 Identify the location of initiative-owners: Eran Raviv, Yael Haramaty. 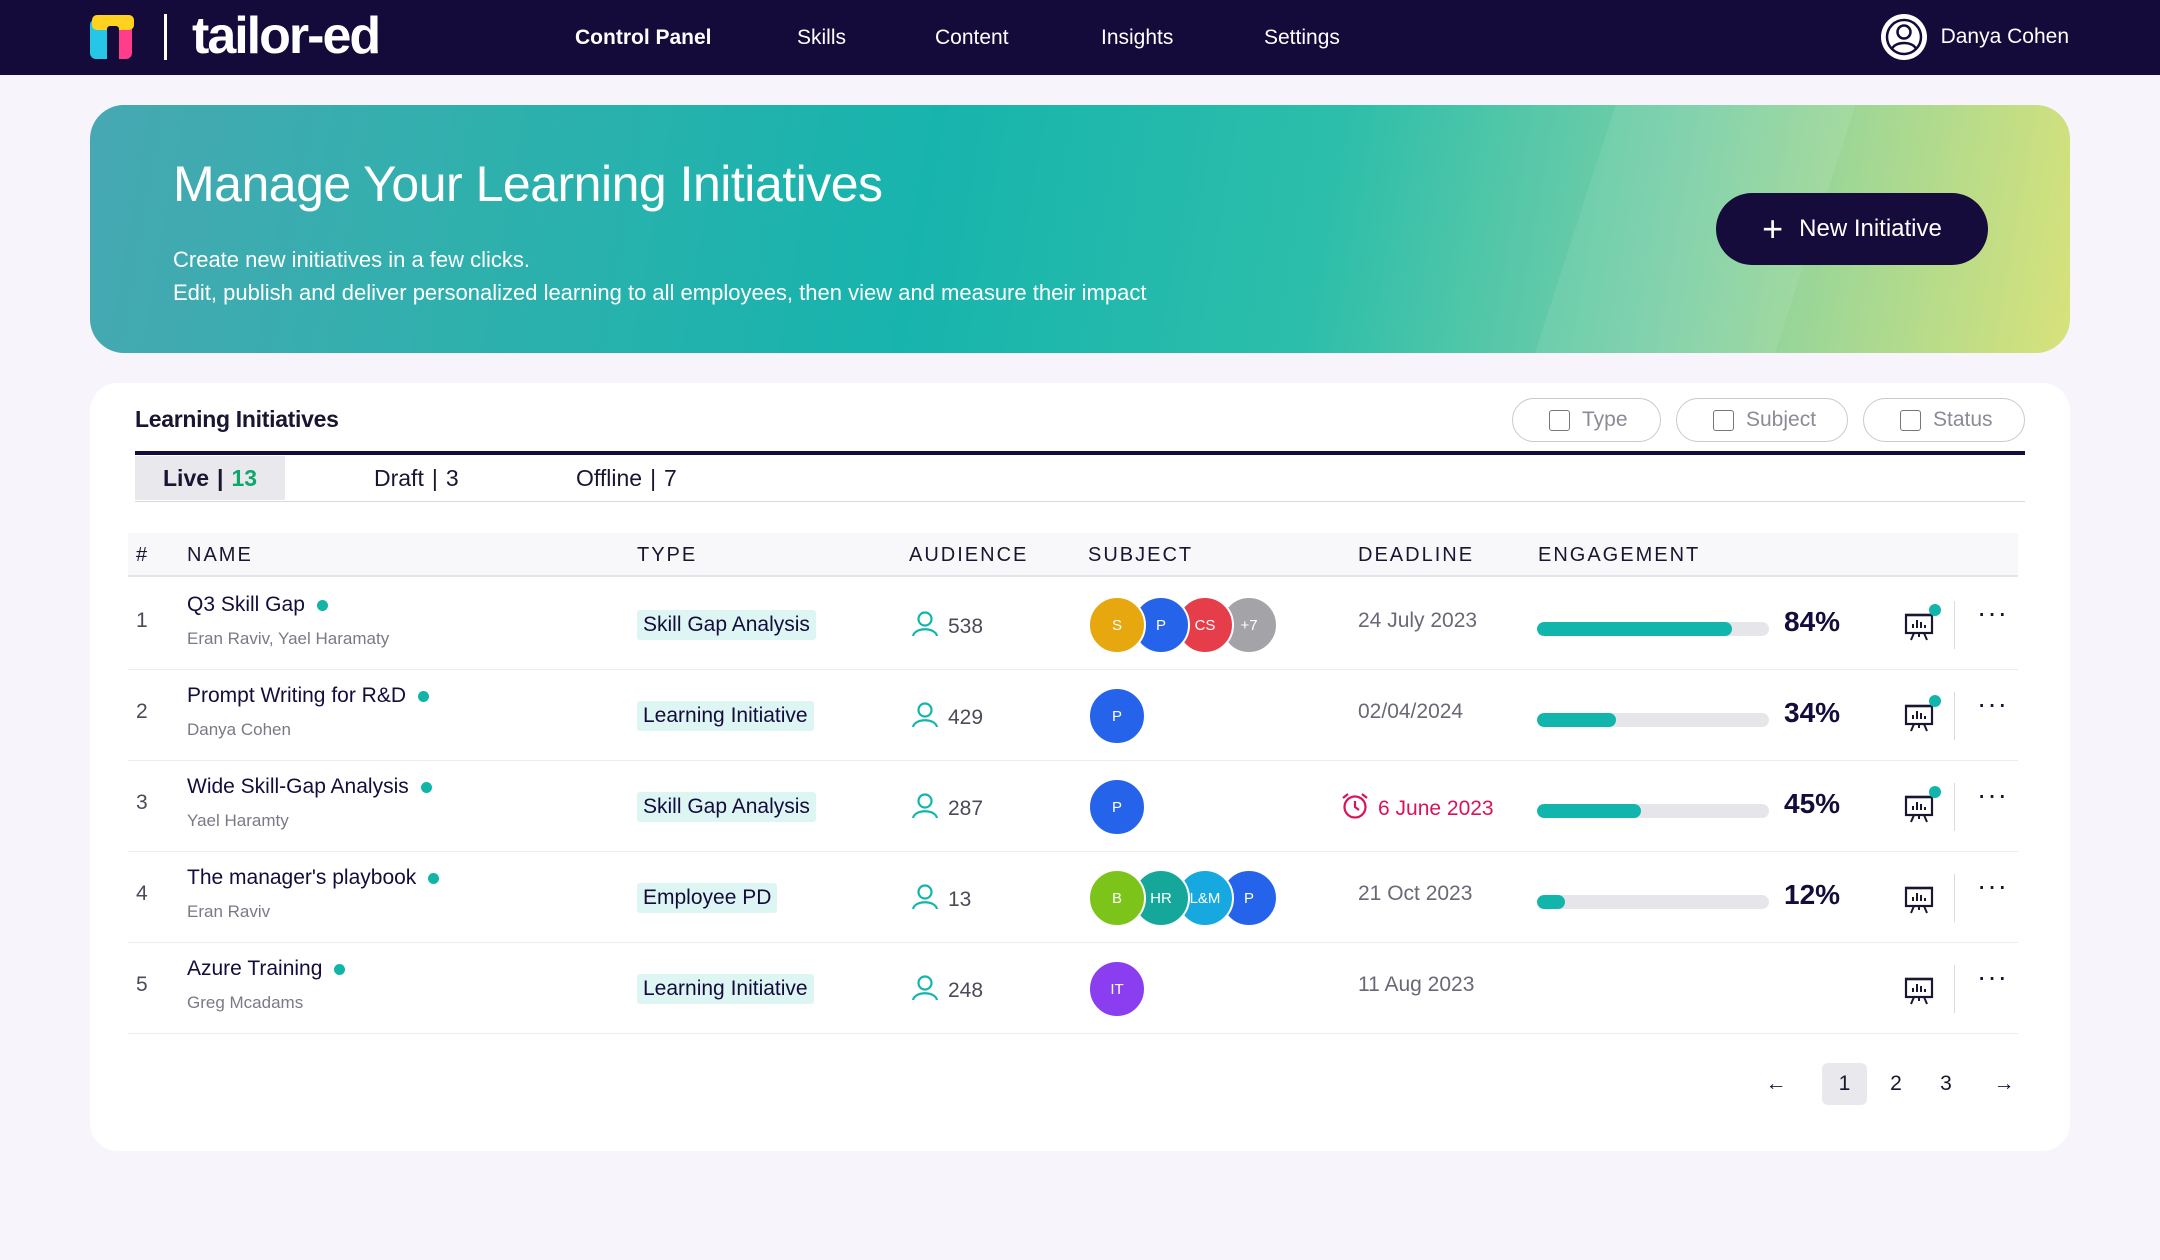
(288, 638).